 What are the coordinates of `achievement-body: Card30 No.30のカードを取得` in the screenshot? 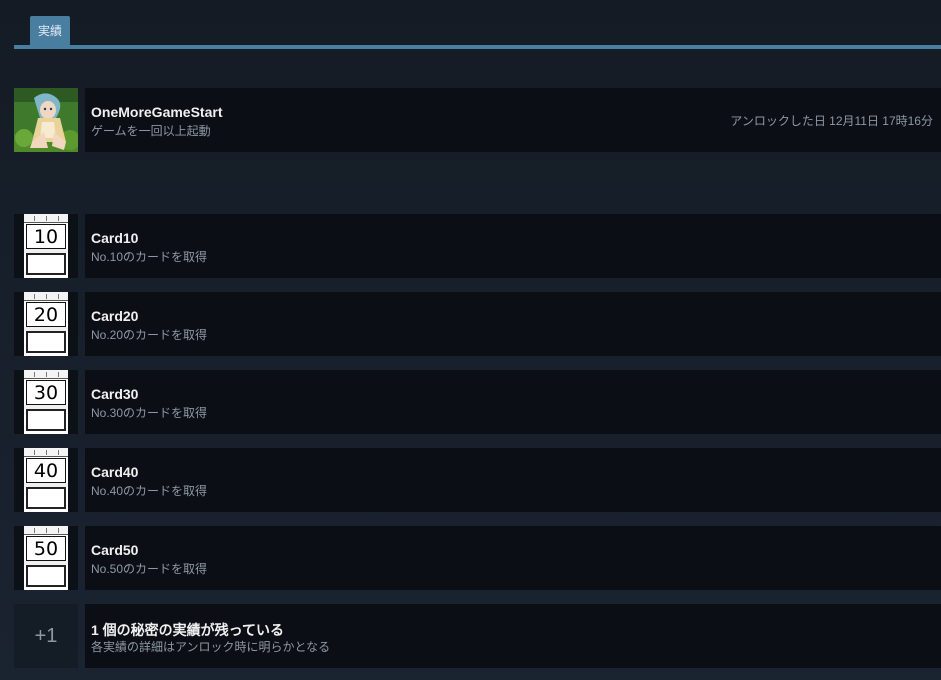 It's located at (513, 402).